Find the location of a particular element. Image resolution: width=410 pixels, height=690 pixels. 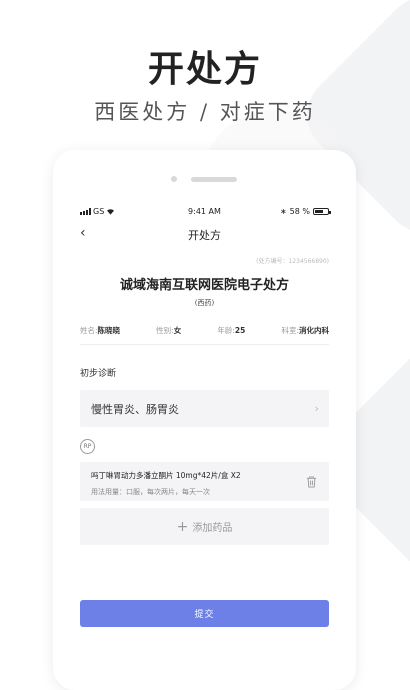

patient-gender: 性别:女 is located at coordinates (169, 330).